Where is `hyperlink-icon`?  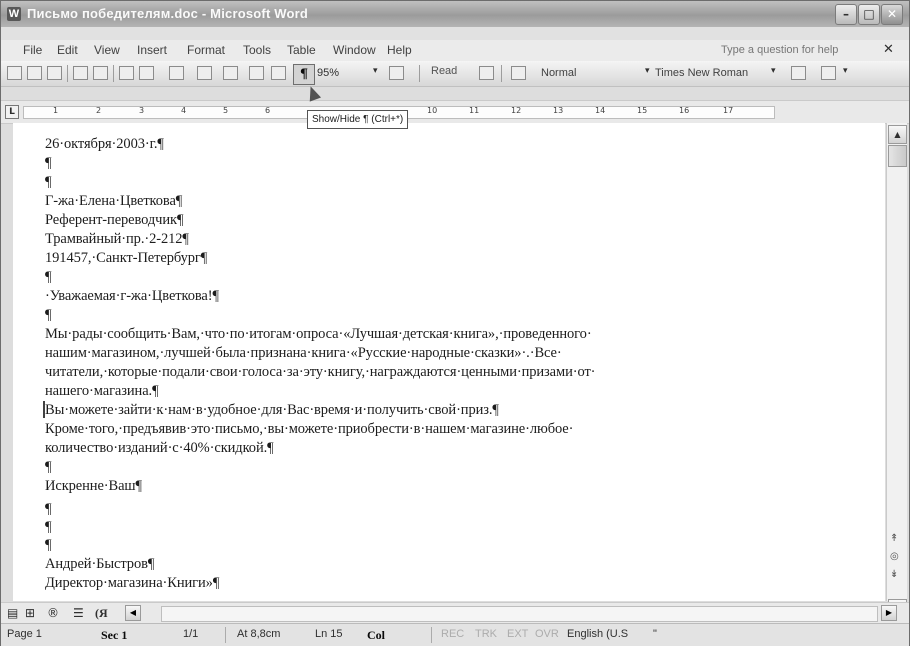
hyperlink-icon is located at coordinates (176, 73).